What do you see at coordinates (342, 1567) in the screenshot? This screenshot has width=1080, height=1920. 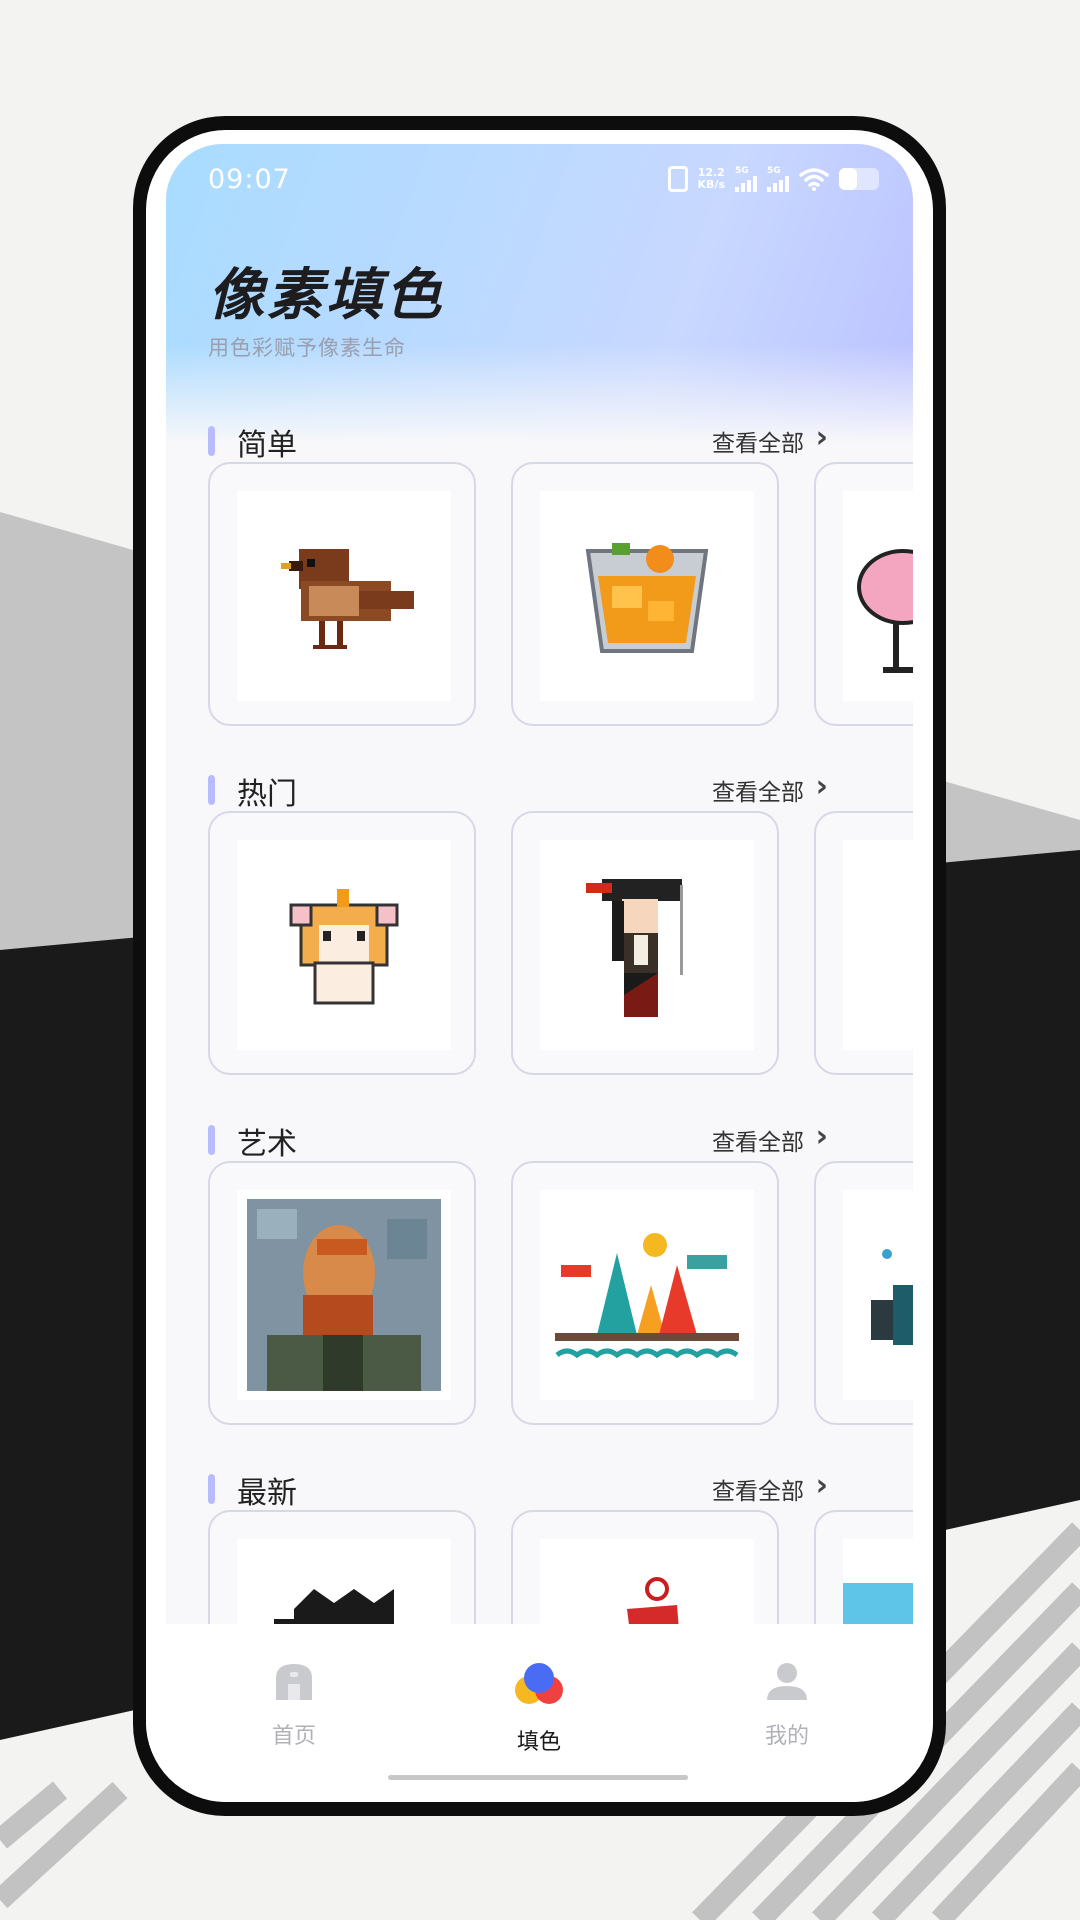 I see `artwork-card-viking` at bounding box center [342, 1567].